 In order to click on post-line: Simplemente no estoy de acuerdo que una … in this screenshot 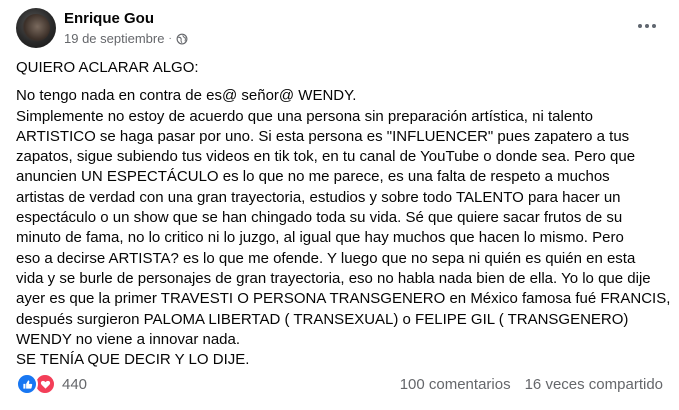, I will do `click(305, 116)`.